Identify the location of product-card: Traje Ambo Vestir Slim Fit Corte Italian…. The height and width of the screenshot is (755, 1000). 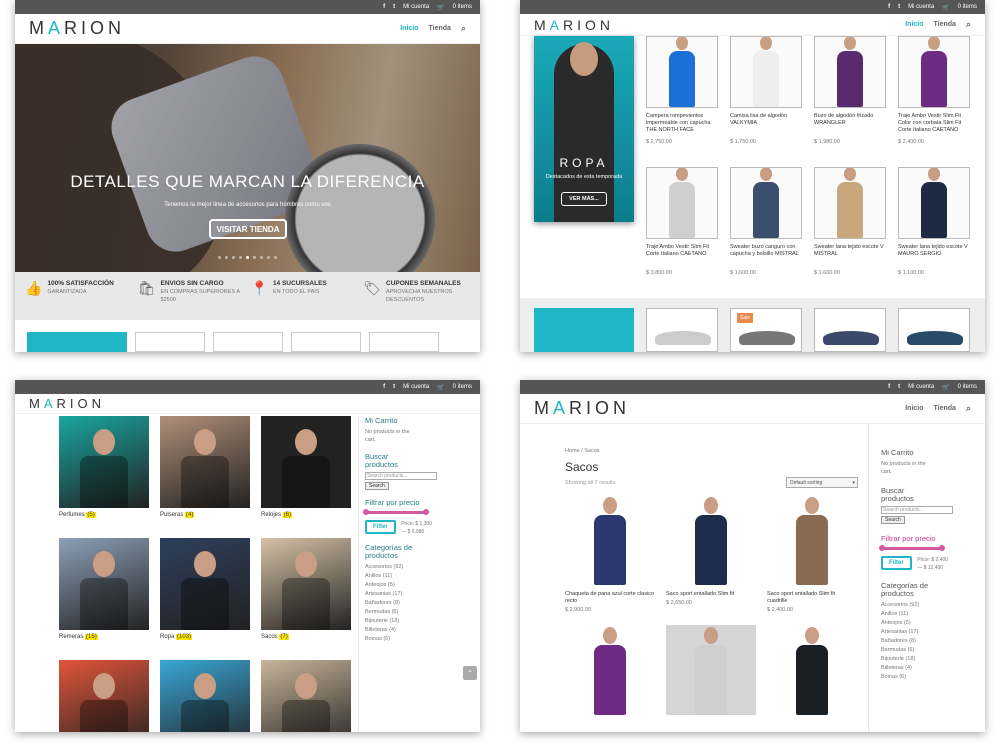
(682, 230).